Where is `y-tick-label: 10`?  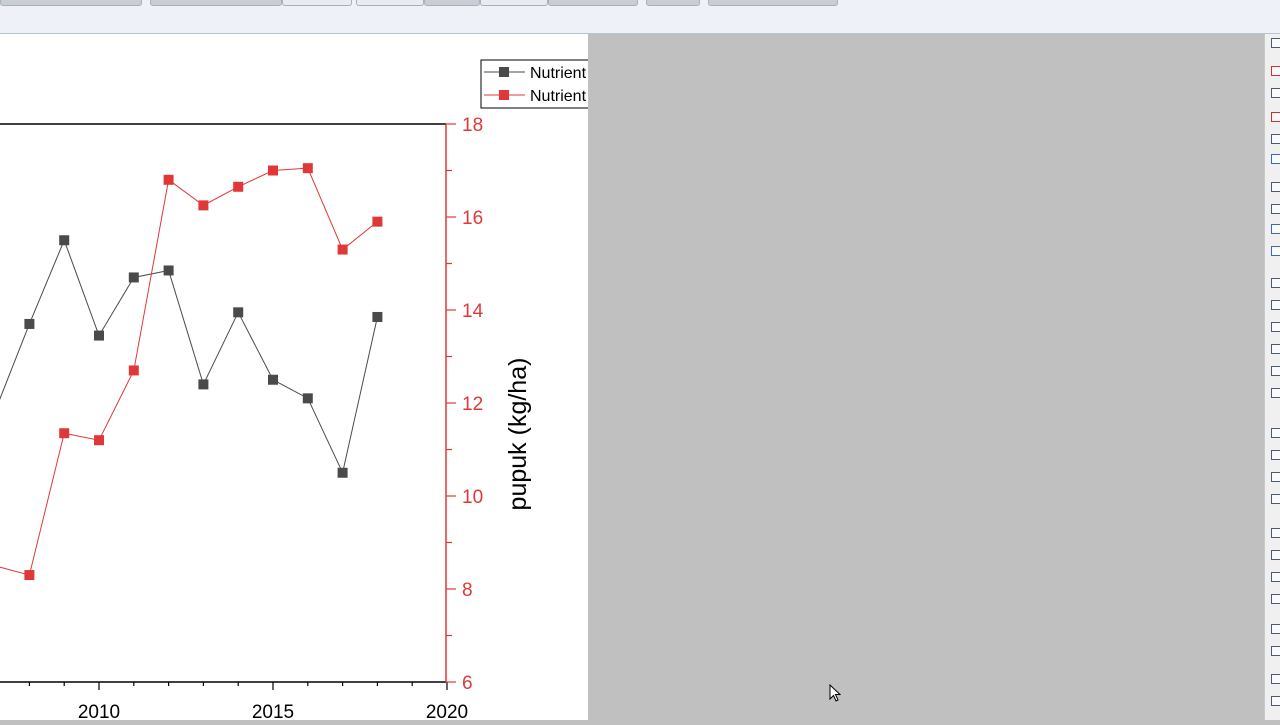 y-tick-label: 10 is located at coordinates (472, 497).